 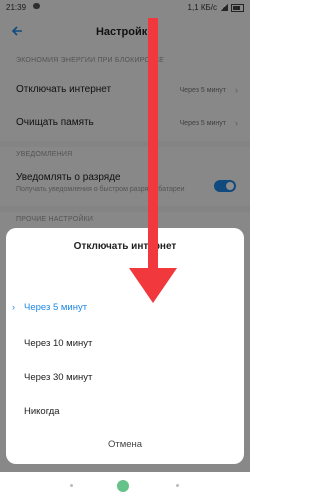 I want to click on cancel-button: Отмена, so click(x=125, y=445).